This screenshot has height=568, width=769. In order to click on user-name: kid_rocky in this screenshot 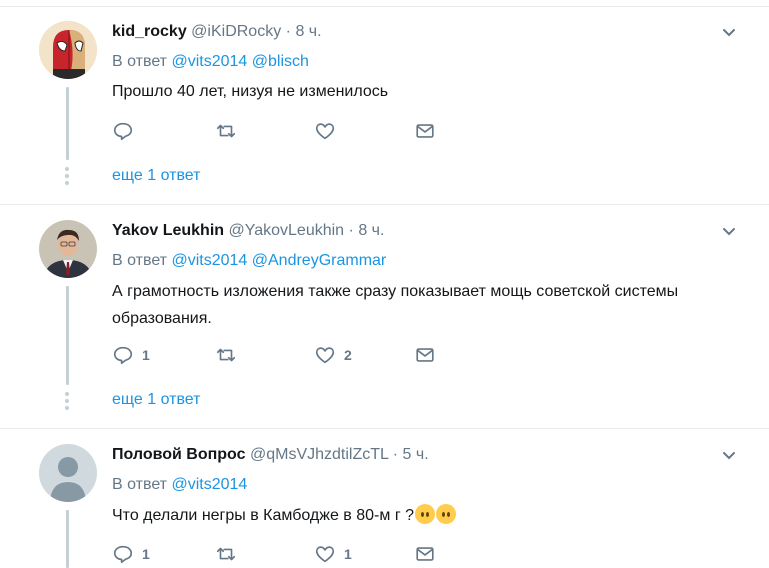, I will do `click(149, 31)`.